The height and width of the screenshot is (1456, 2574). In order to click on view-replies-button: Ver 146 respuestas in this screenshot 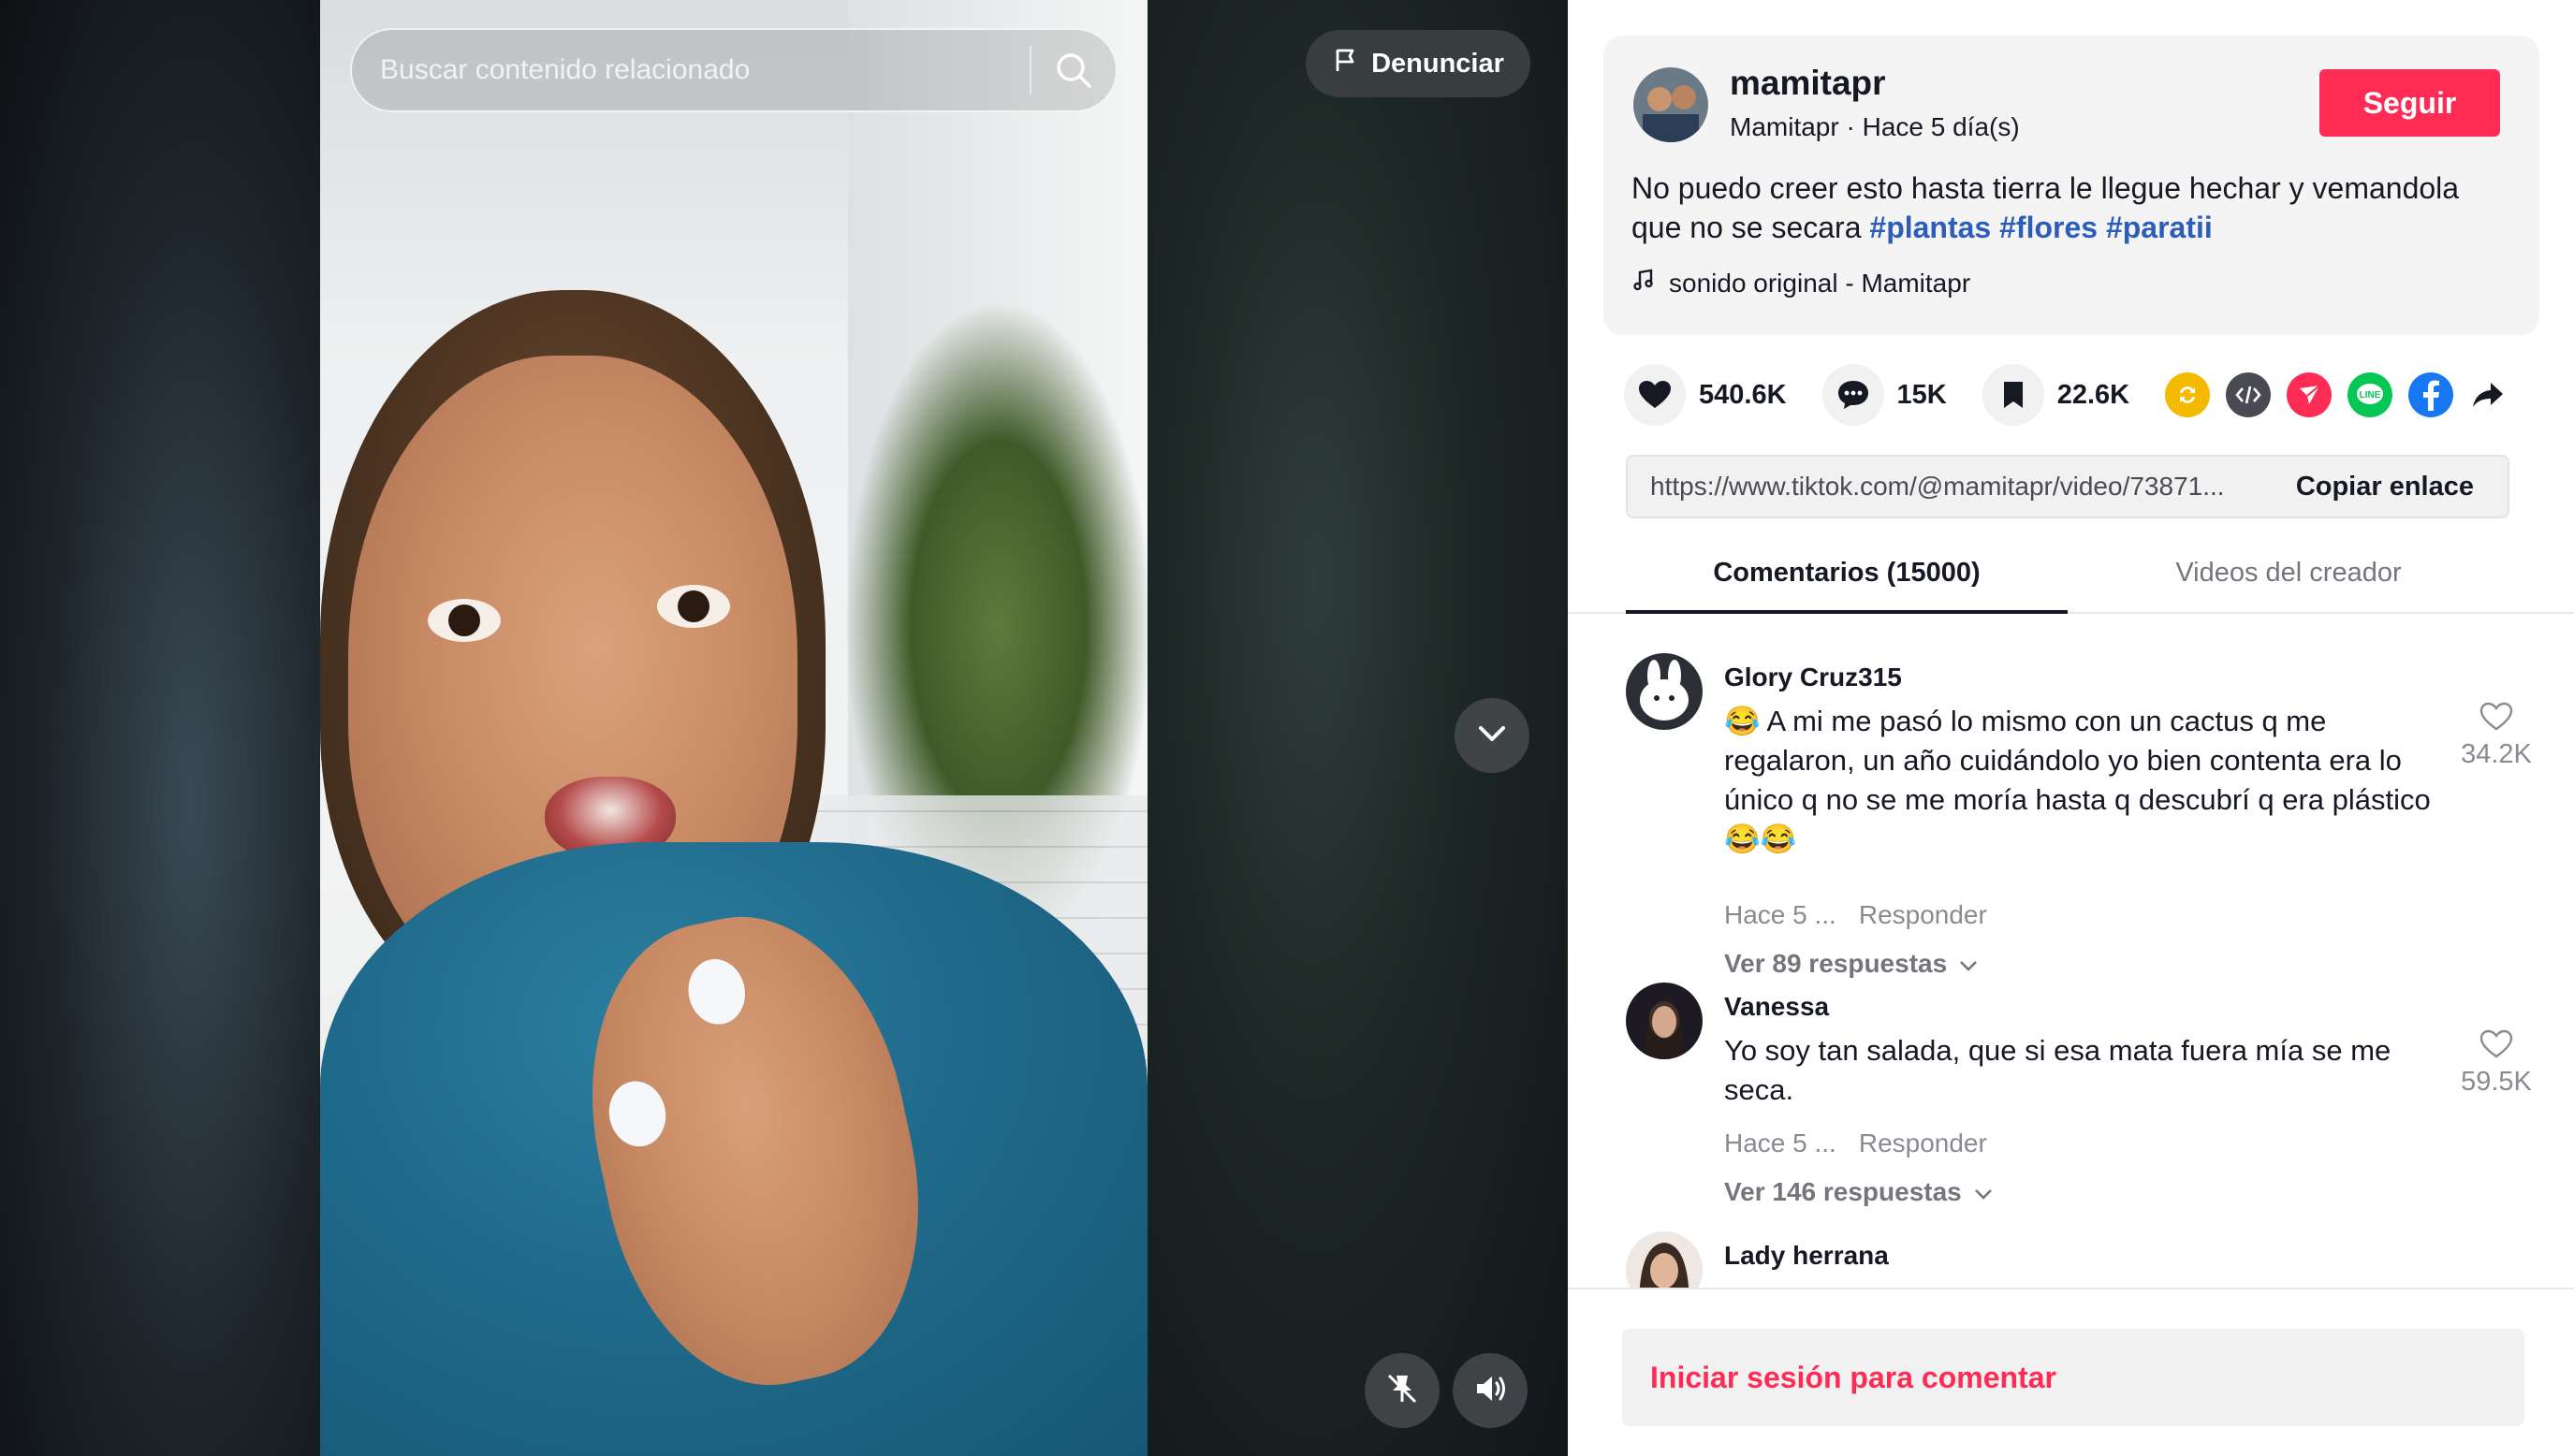, I will do `click(1859, 1192)`.